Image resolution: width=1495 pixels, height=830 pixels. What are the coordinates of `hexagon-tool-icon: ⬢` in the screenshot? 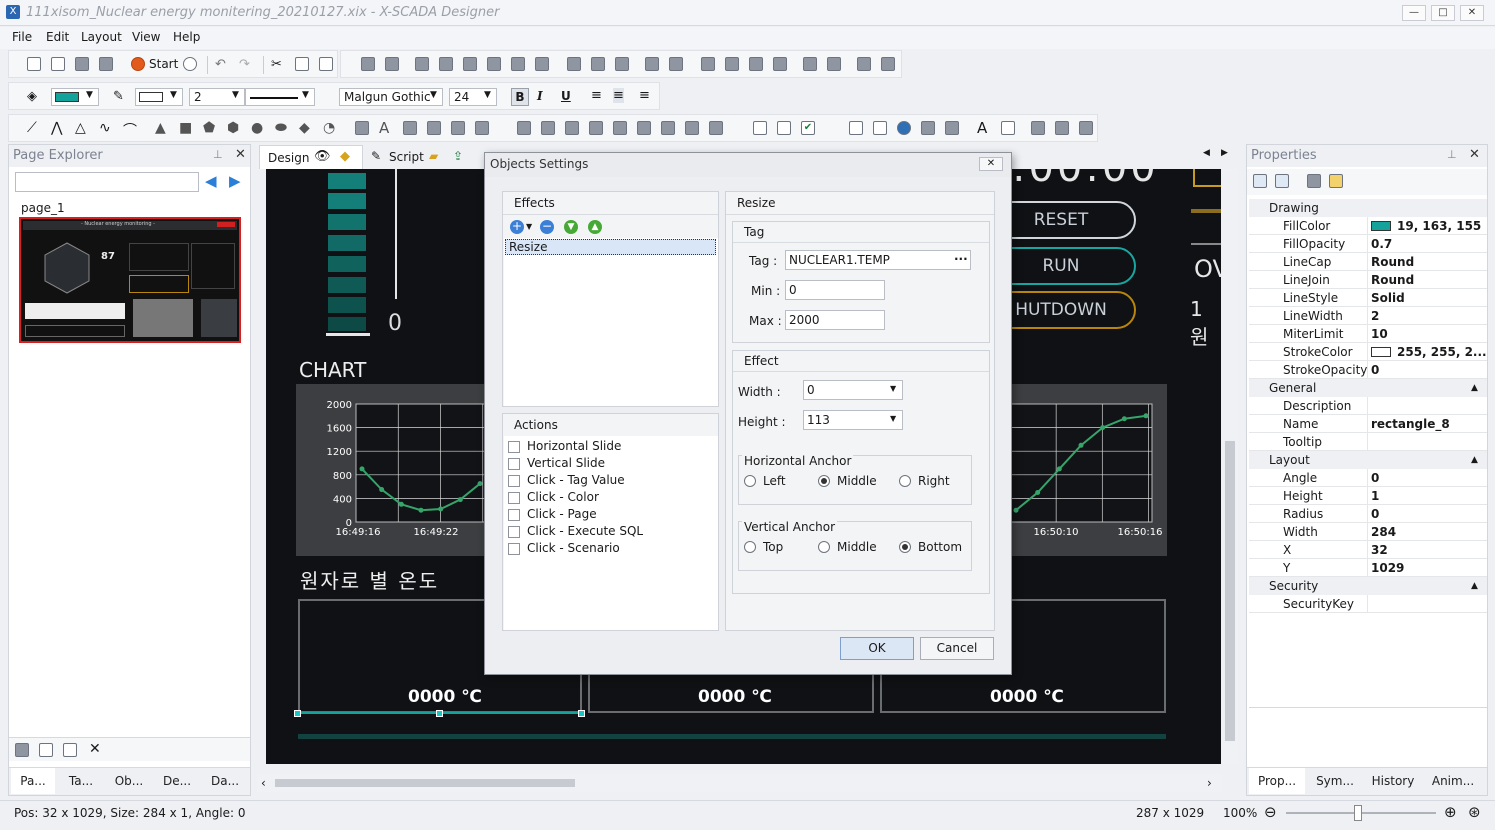 It's located at (233, 128).